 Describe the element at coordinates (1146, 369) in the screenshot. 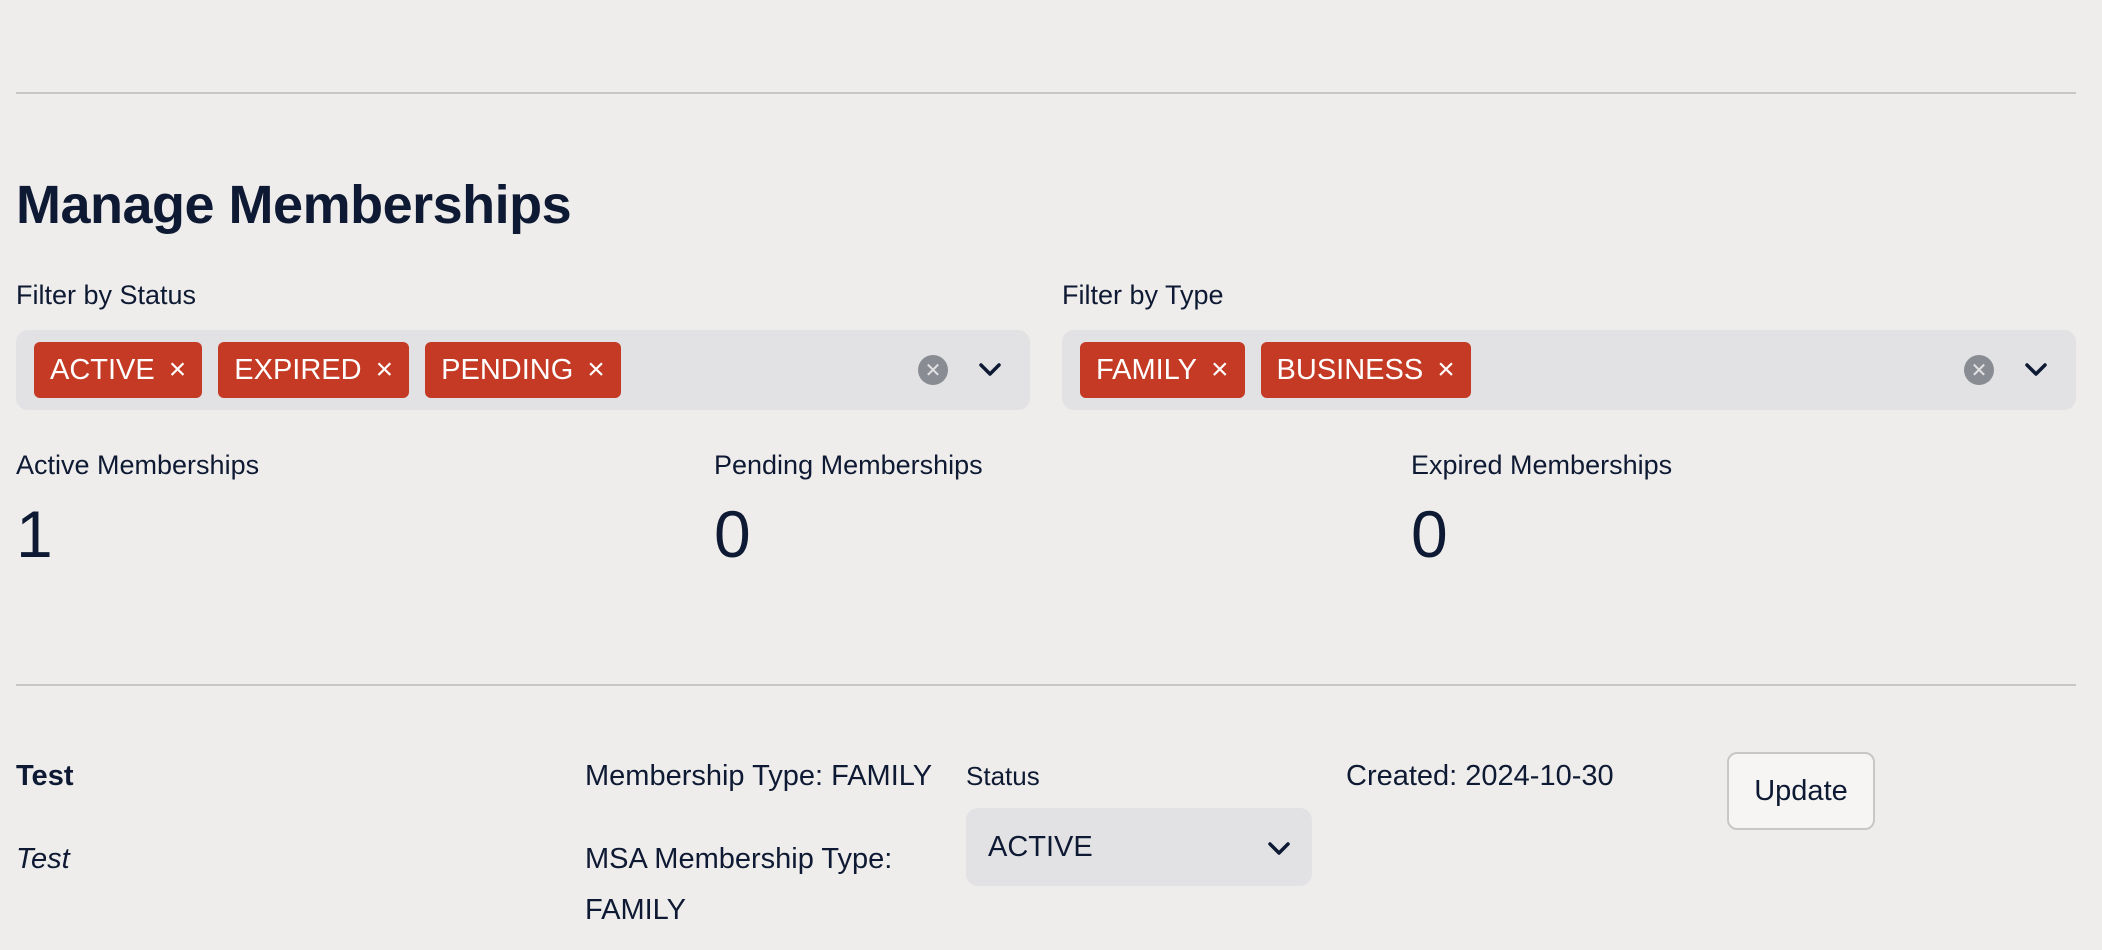

I see `chip-label: FAMILY` at that location.